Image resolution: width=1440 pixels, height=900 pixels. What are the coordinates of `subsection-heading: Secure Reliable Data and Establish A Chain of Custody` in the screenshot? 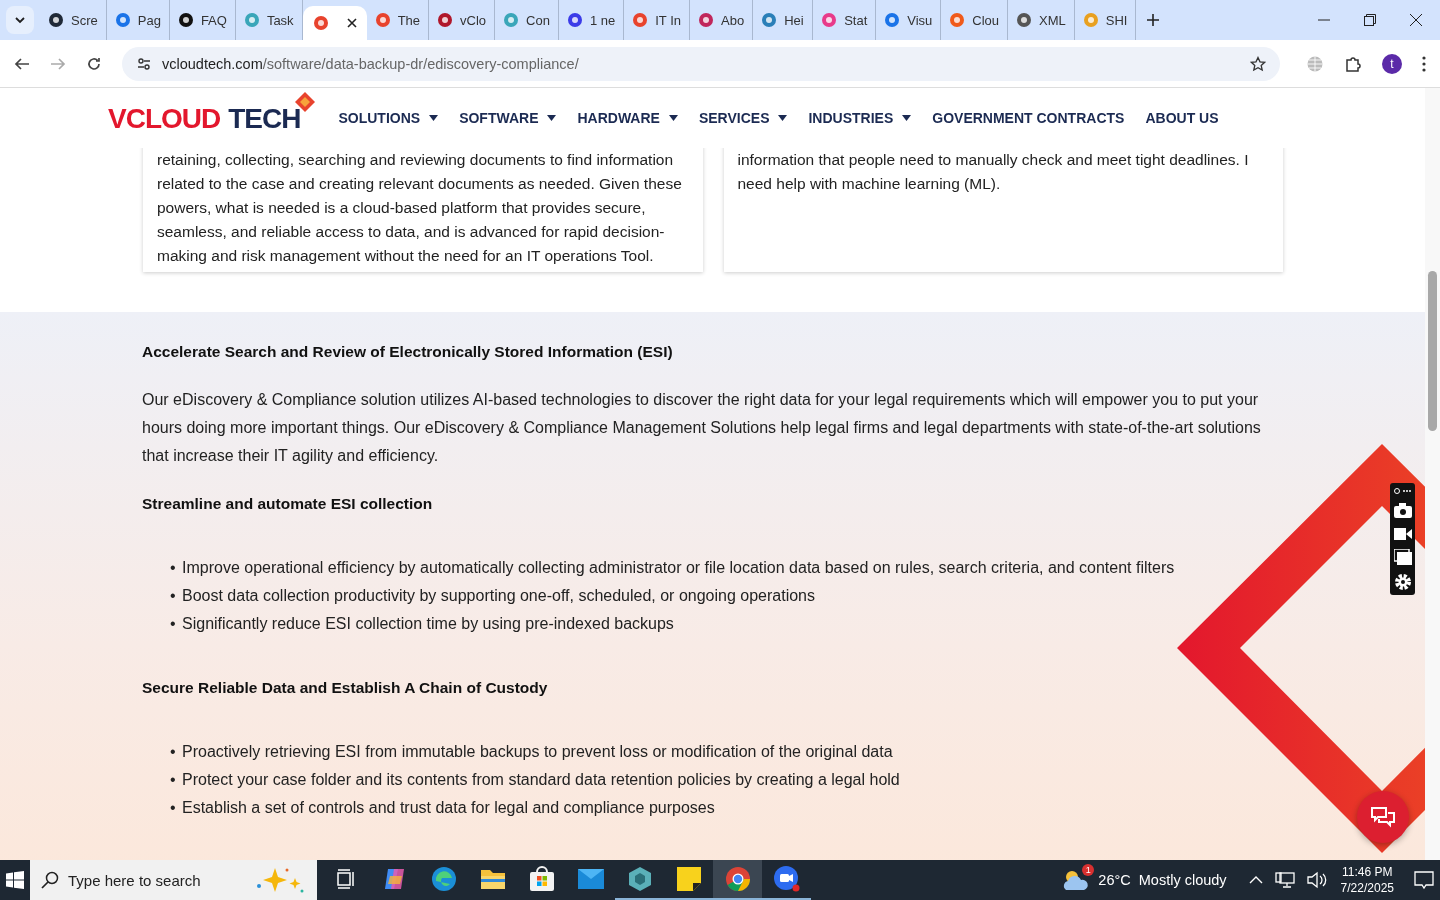 It's located at (345, 688).